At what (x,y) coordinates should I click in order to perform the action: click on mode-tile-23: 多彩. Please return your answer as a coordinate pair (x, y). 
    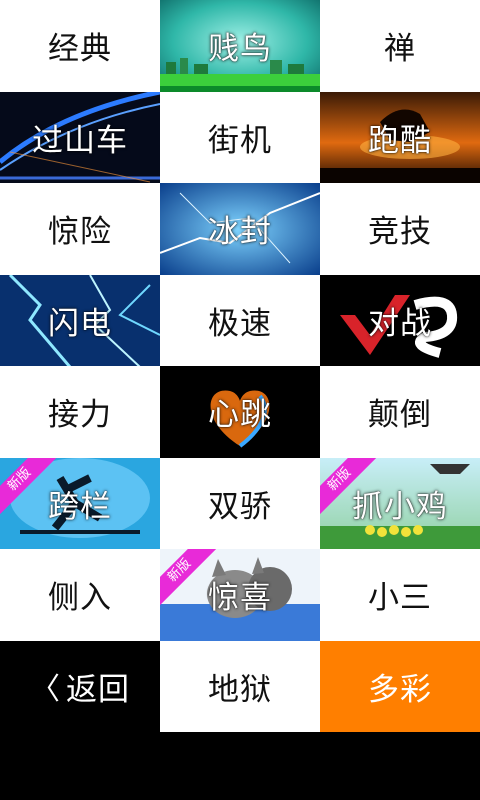
    Looking at the image, I should click on (400, 686).